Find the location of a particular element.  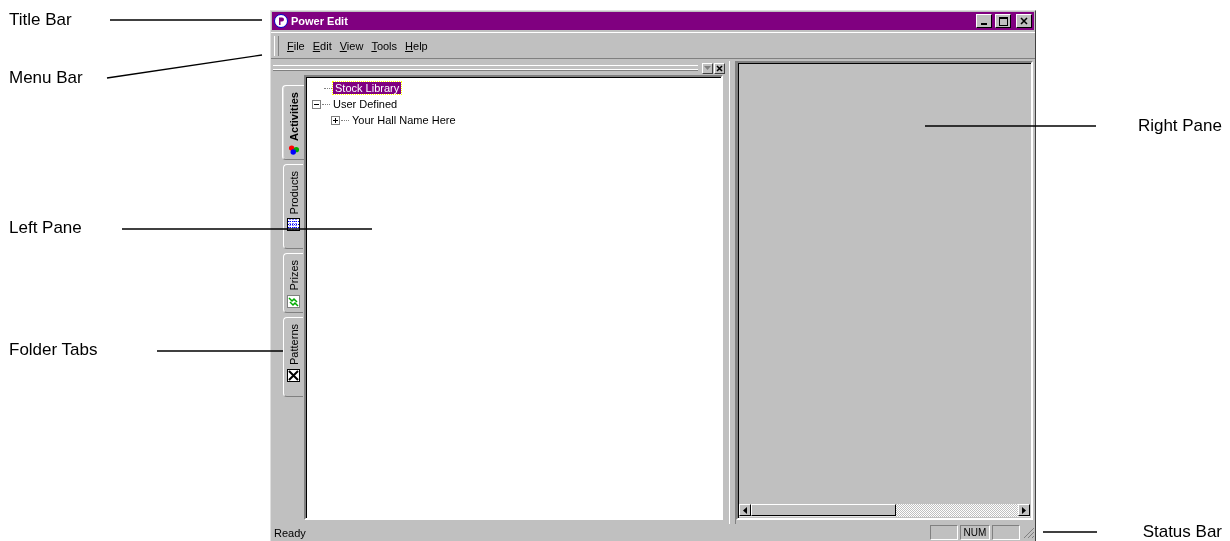

maximize-button is located at coordinates (1003, 21).